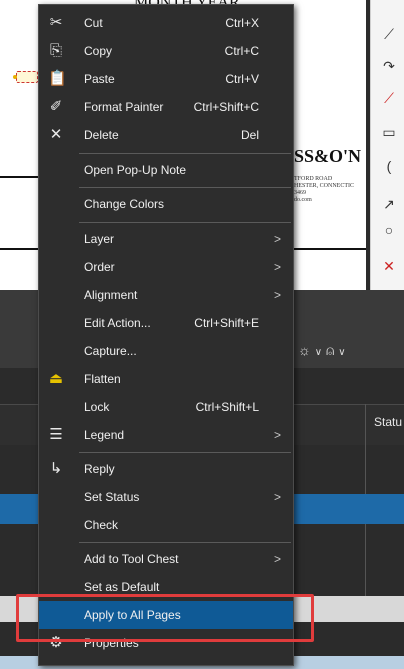 Image resolution: width=404 pixels, height=669 pixels. What do you see at coordinates (328, 156) in the screenshot?
I see `document-company: SS&O'N` at bounding box center [328, 156].